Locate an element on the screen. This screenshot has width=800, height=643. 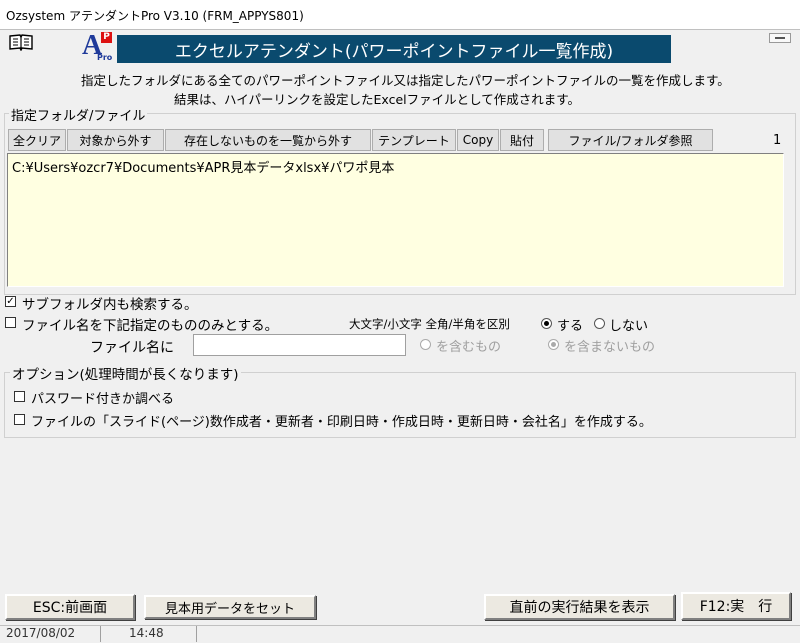
status-date: 2017/08/02 is located at coordinates (41, 633).